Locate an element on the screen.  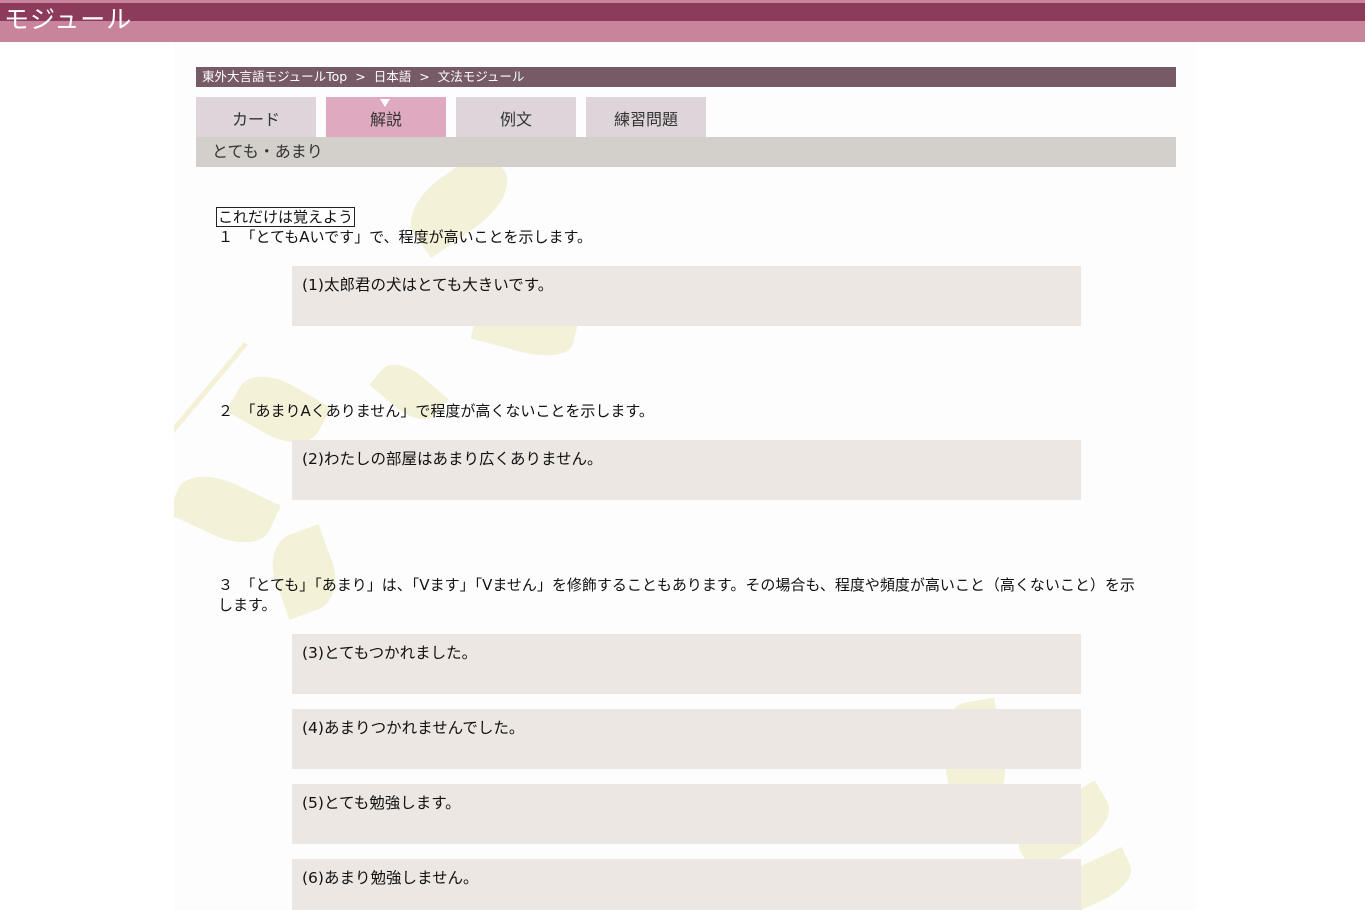
tab-examples: 例文 is located at coordinates (516, 117).